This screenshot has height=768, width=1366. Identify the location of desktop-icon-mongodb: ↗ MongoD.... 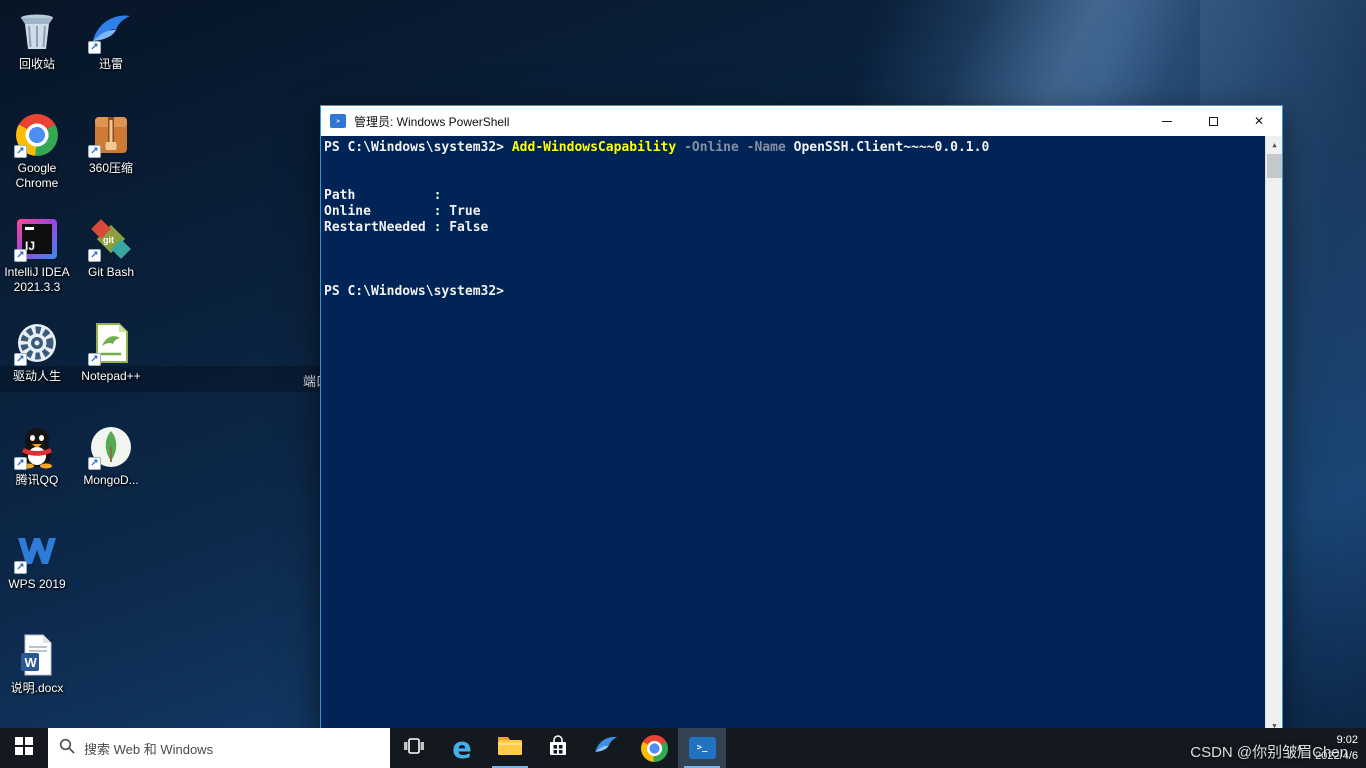
(111, 456).